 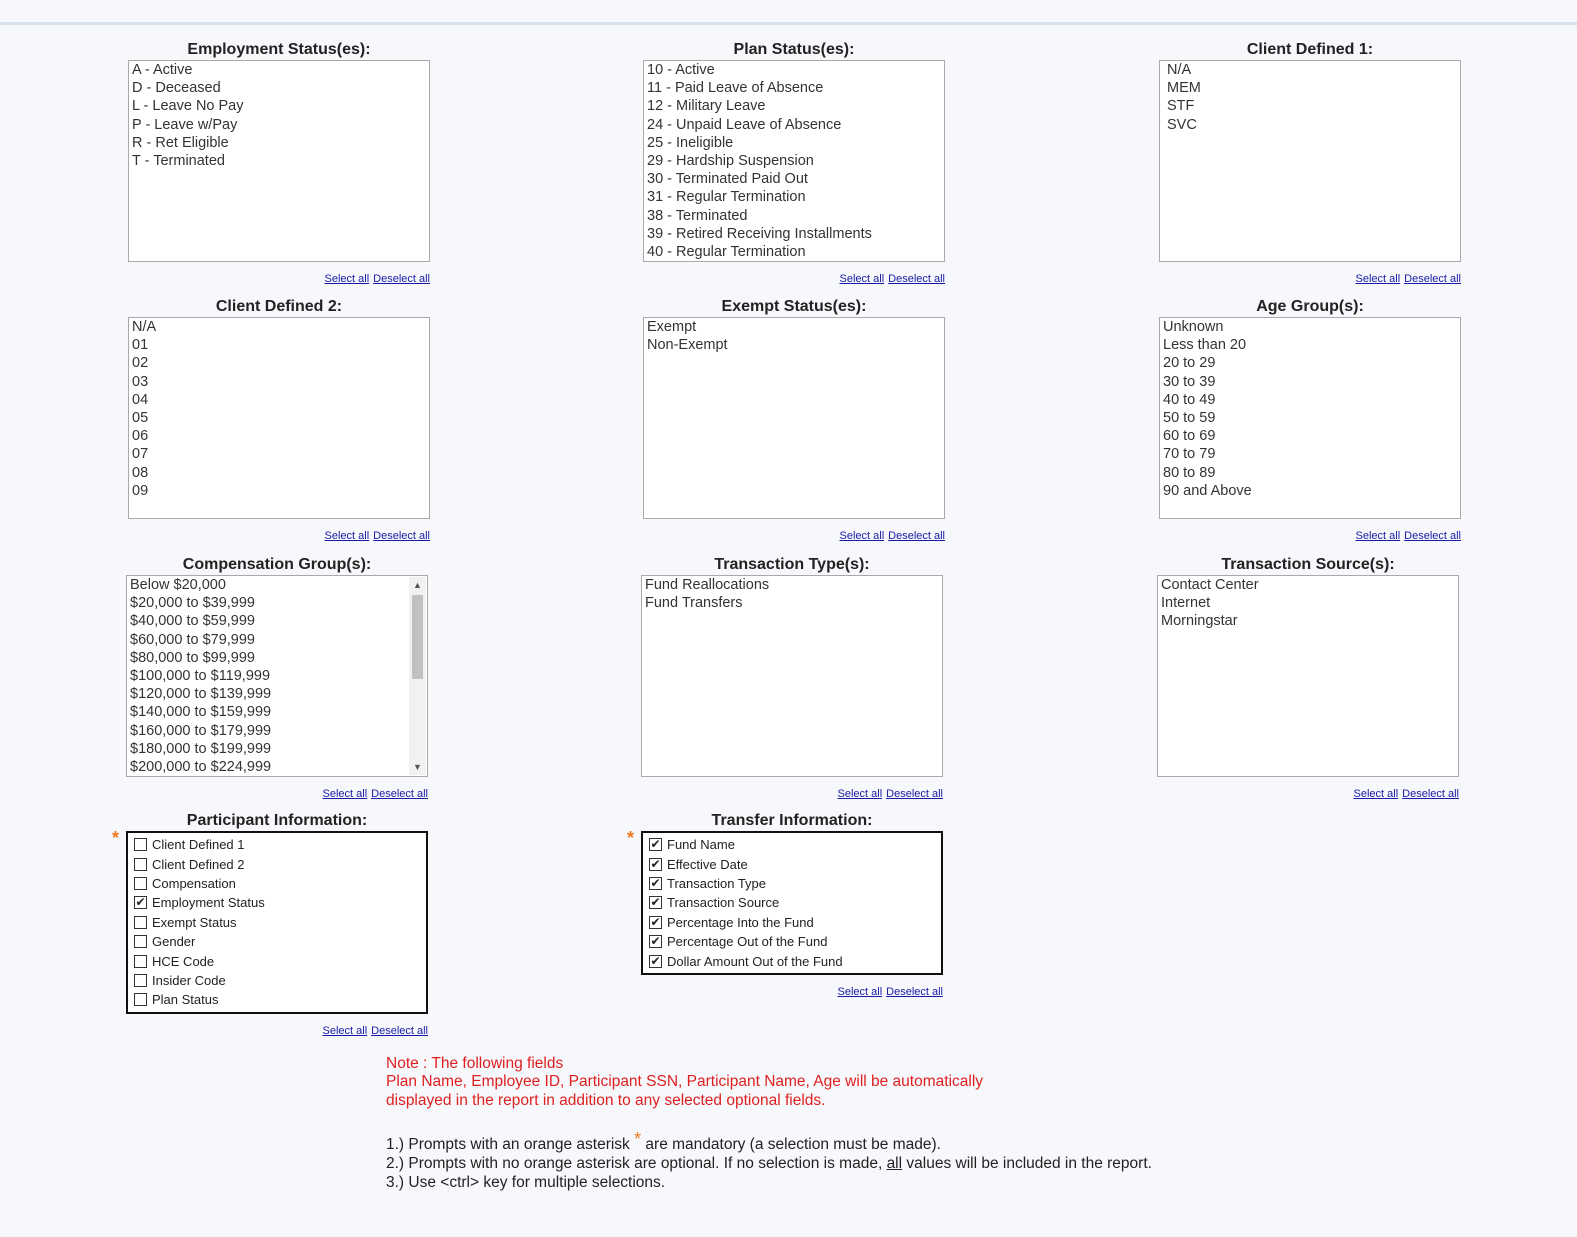 I want to click on listbox-option: Fund Transfers, so click(x=792, y=603).